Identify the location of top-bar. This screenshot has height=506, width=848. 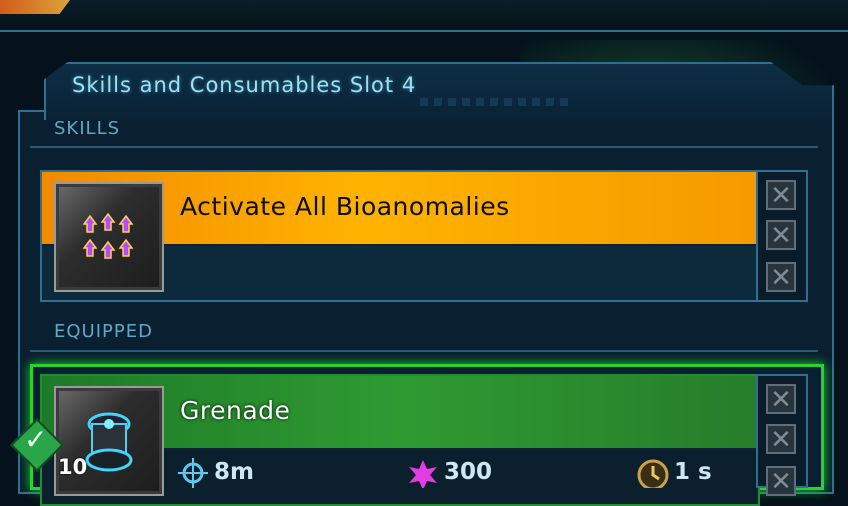
(424, 16).